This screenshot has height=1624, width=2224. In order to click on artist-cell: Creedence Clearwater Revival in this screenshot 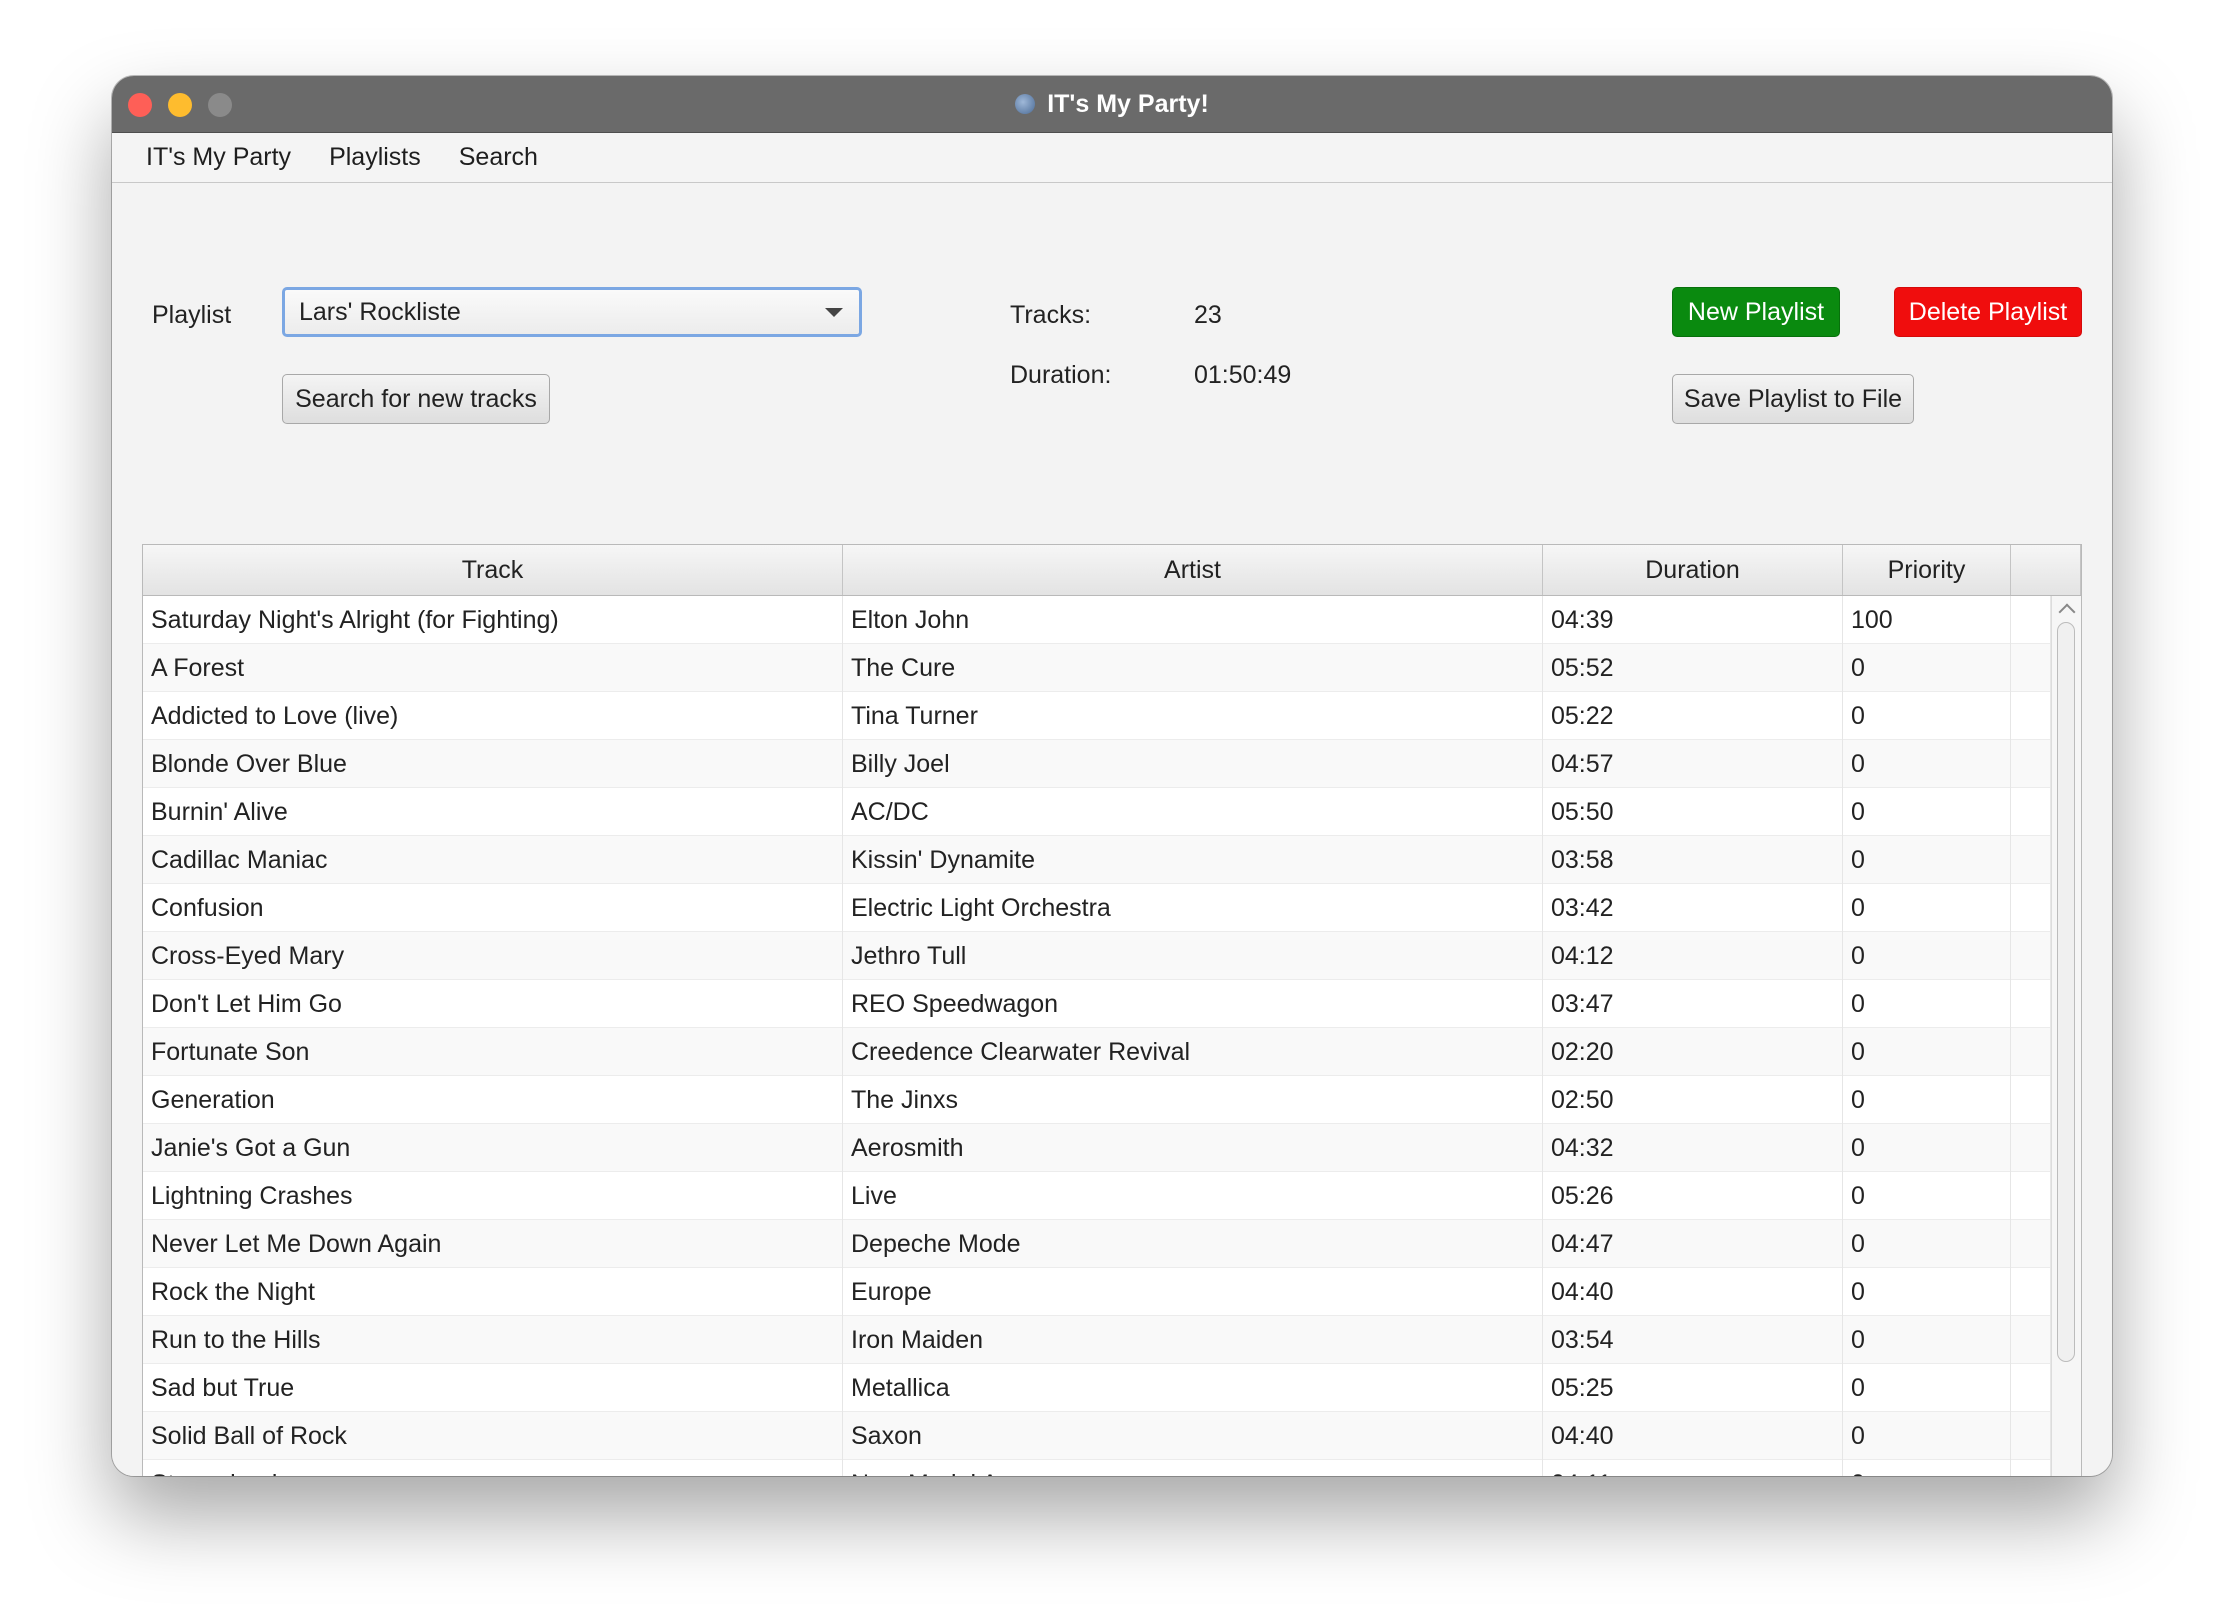, I will do `click(1193, 1052)`.